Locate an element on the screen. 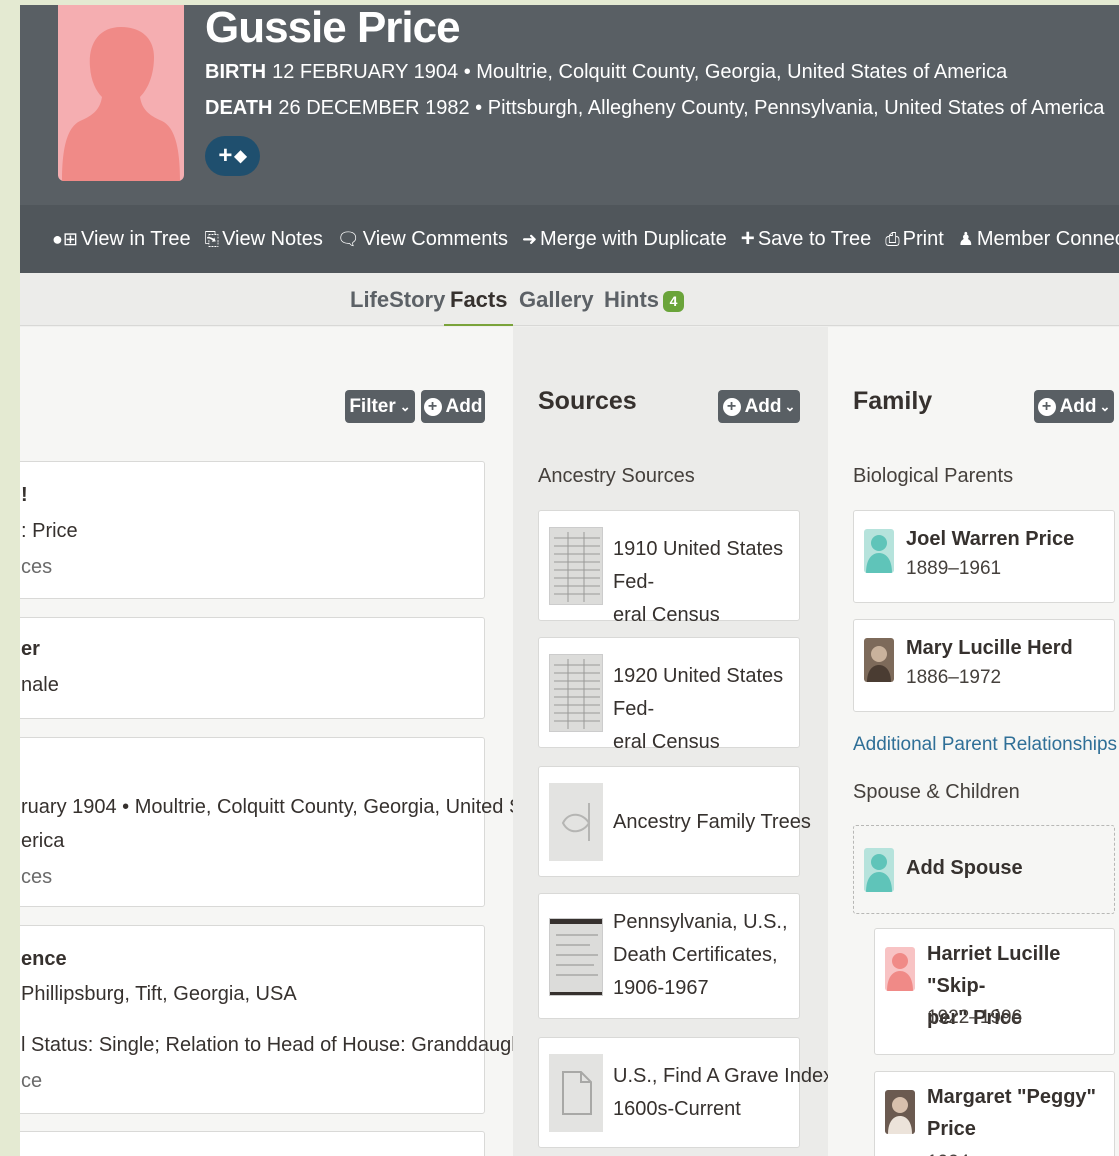  fact-value-cont: erica is located at coordinates (43, 841).